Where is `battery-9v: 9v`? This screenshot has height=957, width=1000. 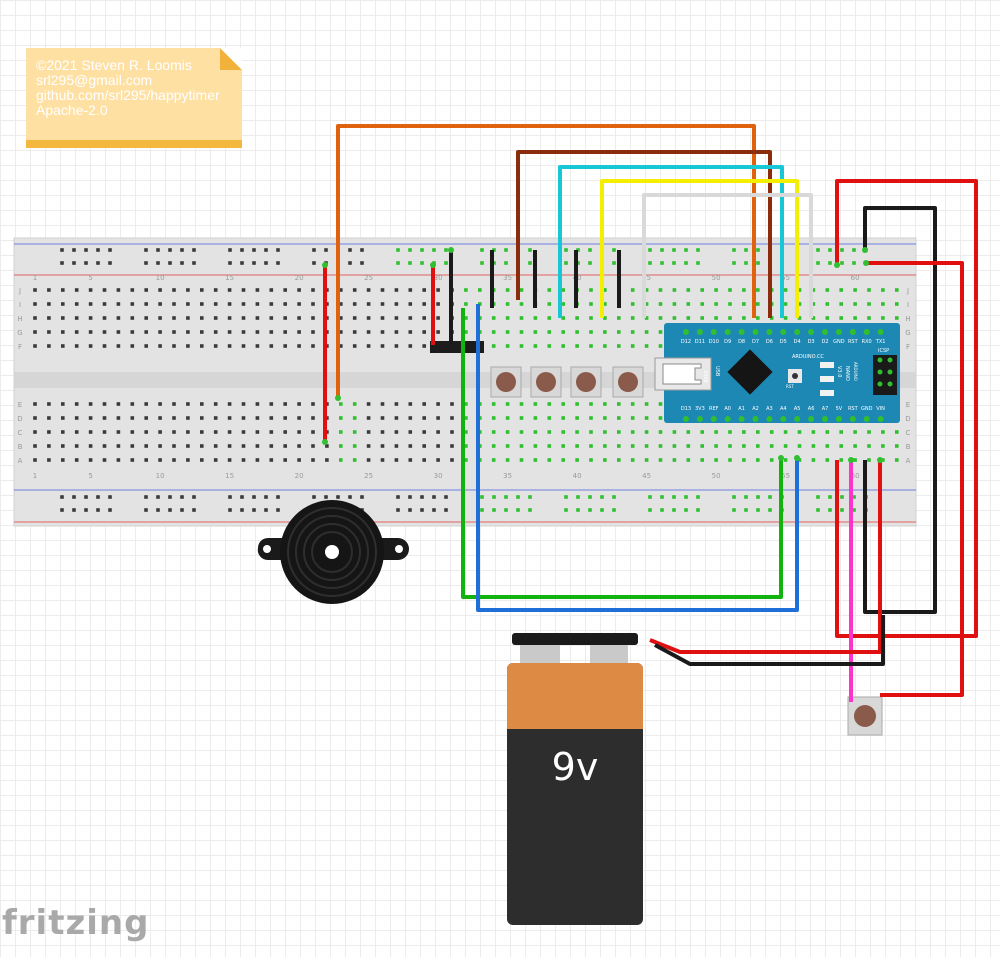 battery-9v: 9v is located at coordinates (575, 779).